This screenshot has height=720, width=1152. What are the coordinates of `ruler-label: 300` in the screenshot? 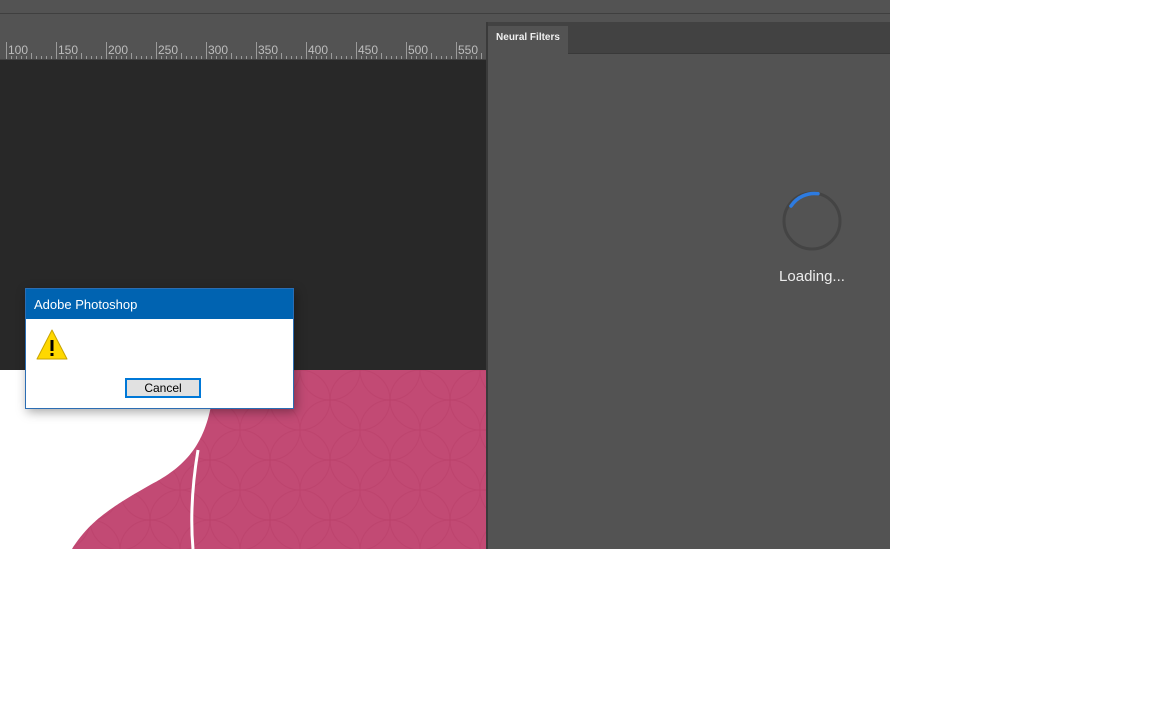 It's located at (218, 50).